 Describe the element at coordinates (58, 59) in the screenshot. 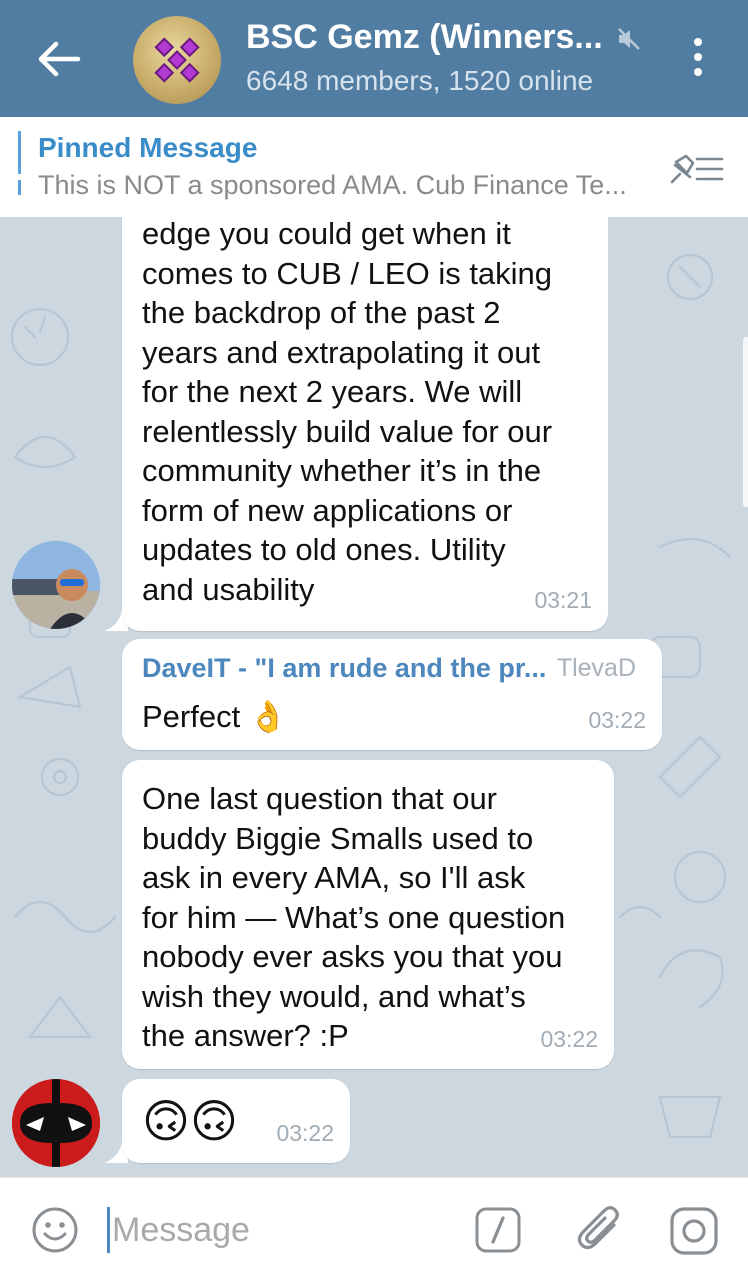

I see `arrow-left-icon` at that location.